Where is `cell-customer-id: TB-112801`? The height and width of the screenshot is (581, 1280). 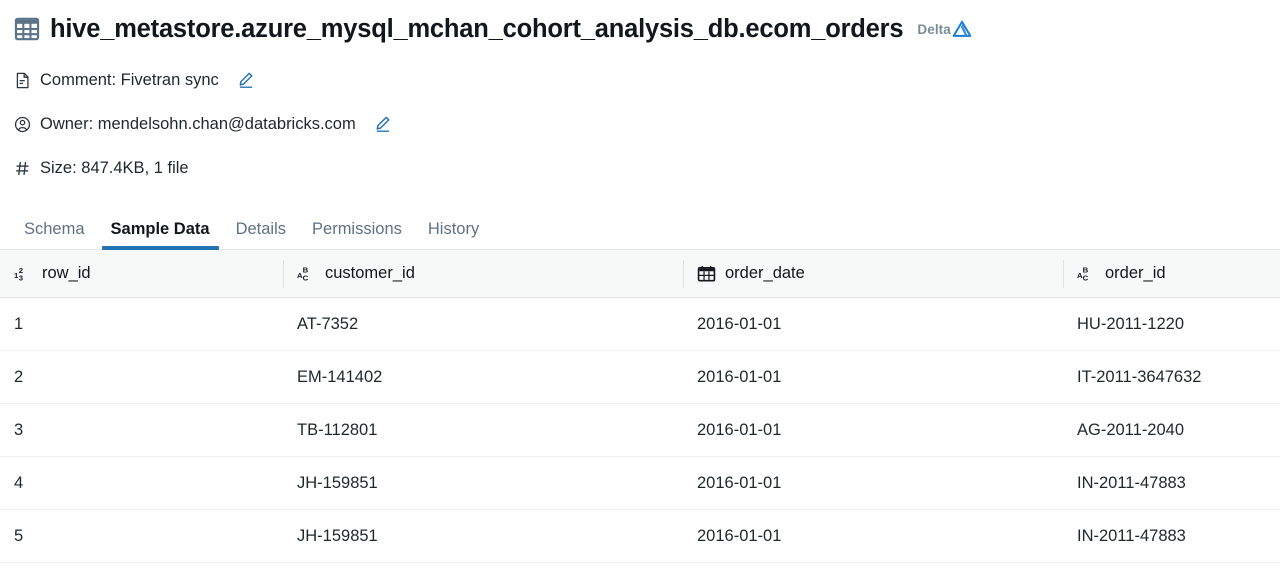 cell-customer-id: TB-112801 is located at coordinates (337, 429).